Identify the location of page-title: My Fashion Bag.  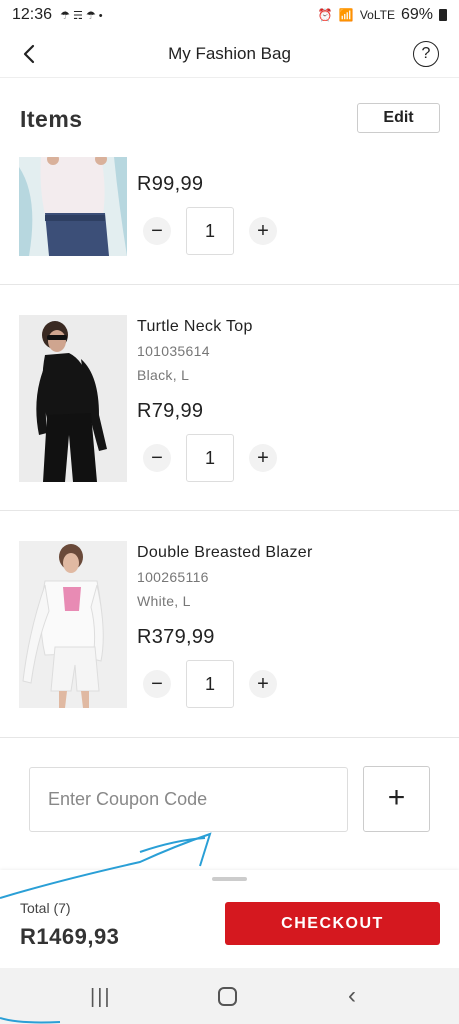
(229, 53).